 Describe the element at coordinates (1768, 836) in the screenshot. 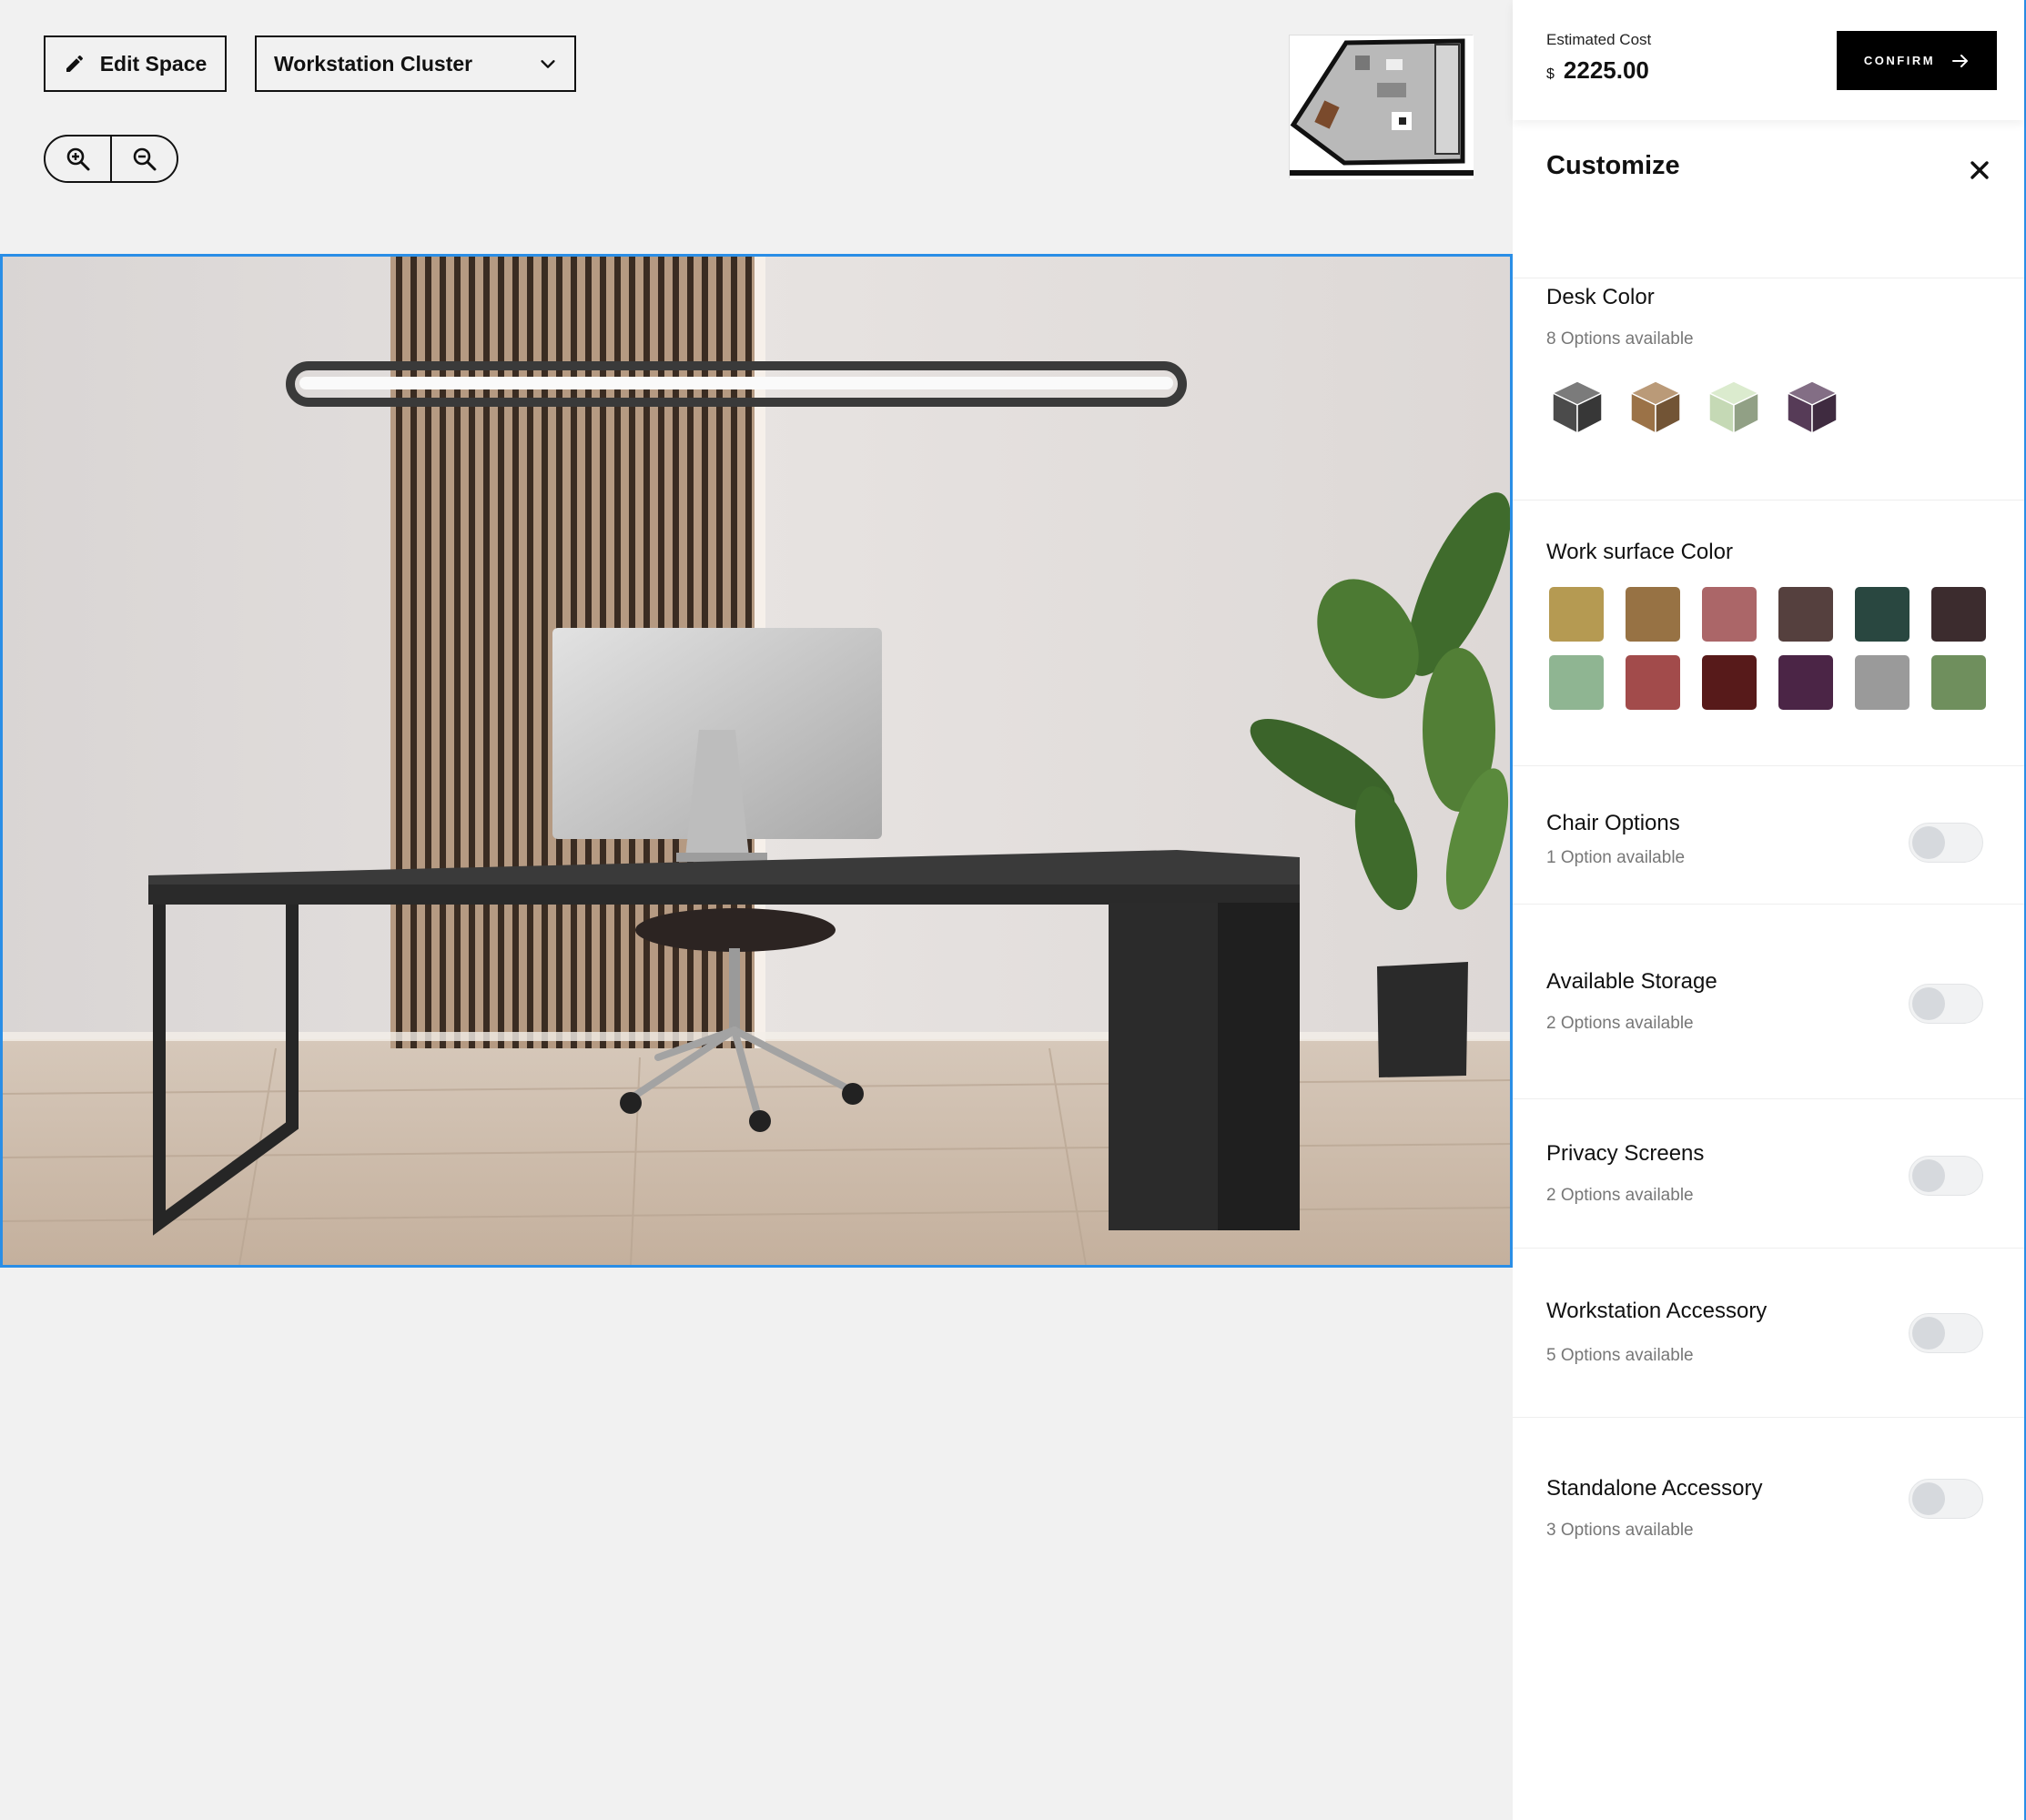

I see `chair-options-section: Chair Options 1 Option available` at that location.